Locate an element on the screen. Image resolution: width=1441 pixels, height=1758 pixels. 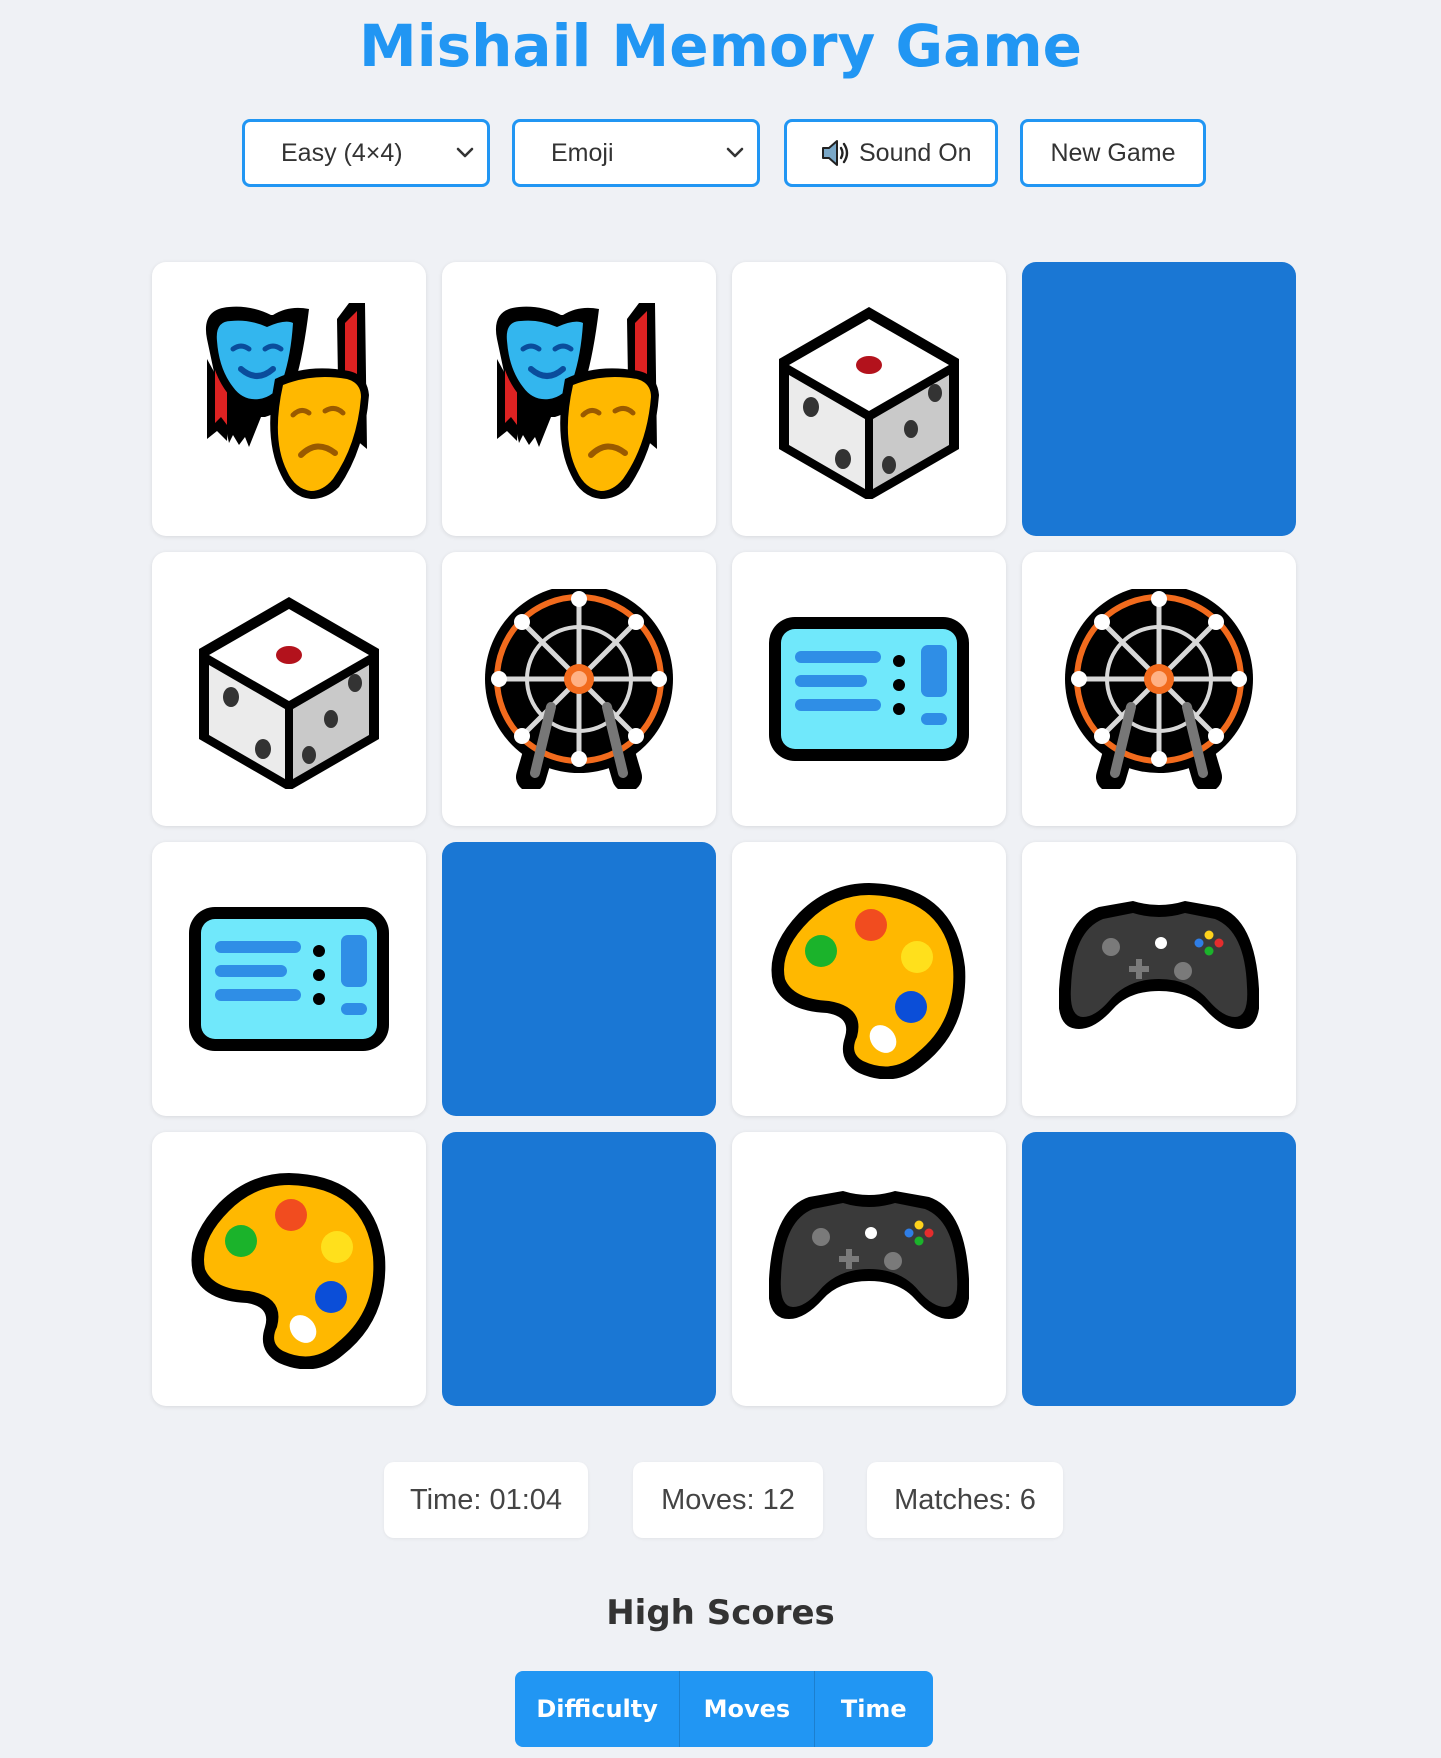
theme-selected-value: Emoji is located at coordinates (582, 152).